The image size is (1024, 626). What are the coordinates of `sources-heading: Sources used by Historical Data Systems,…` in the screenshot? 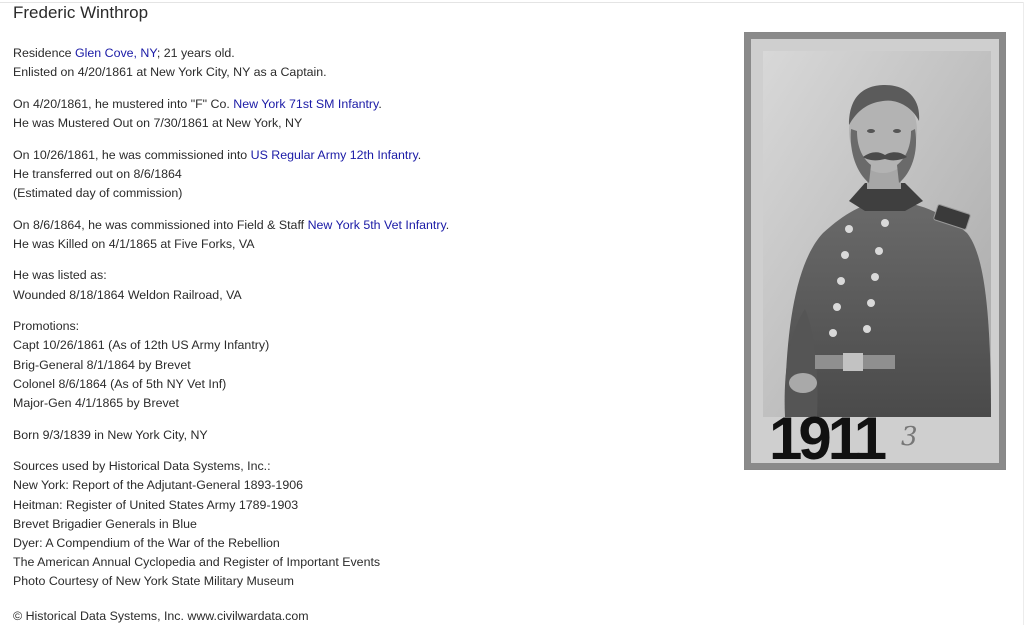 It's located at (142, 466).